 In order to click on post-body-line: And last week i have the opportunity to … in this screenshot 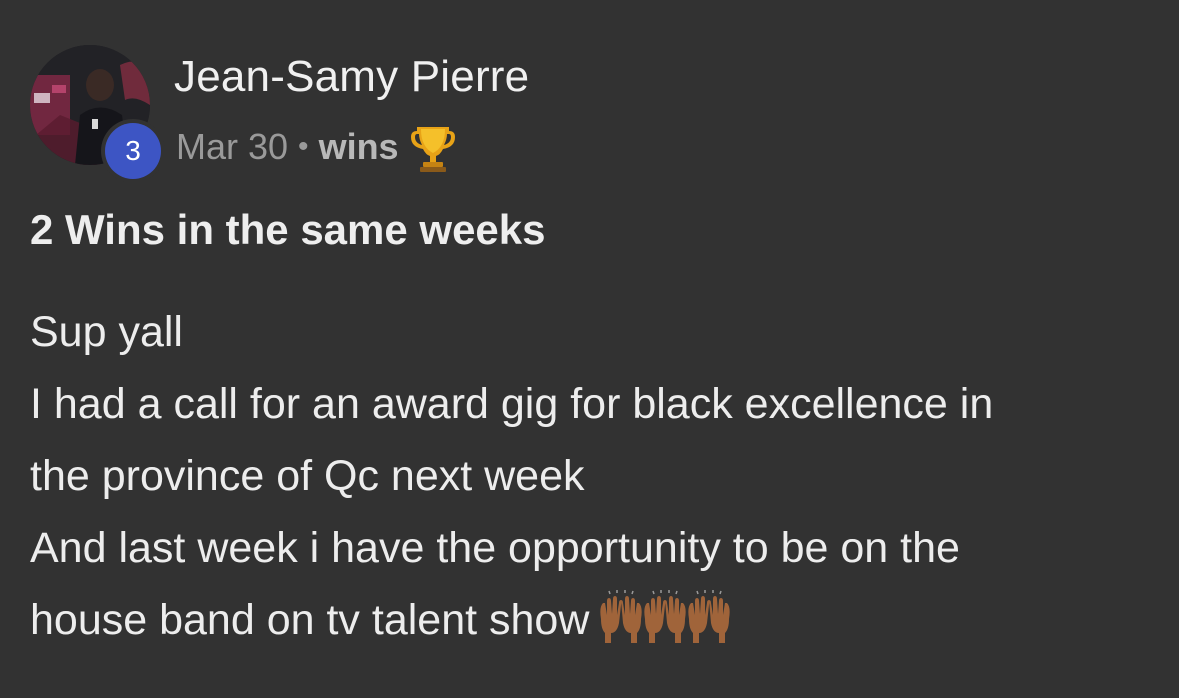, I will do `click(495, 548)`.